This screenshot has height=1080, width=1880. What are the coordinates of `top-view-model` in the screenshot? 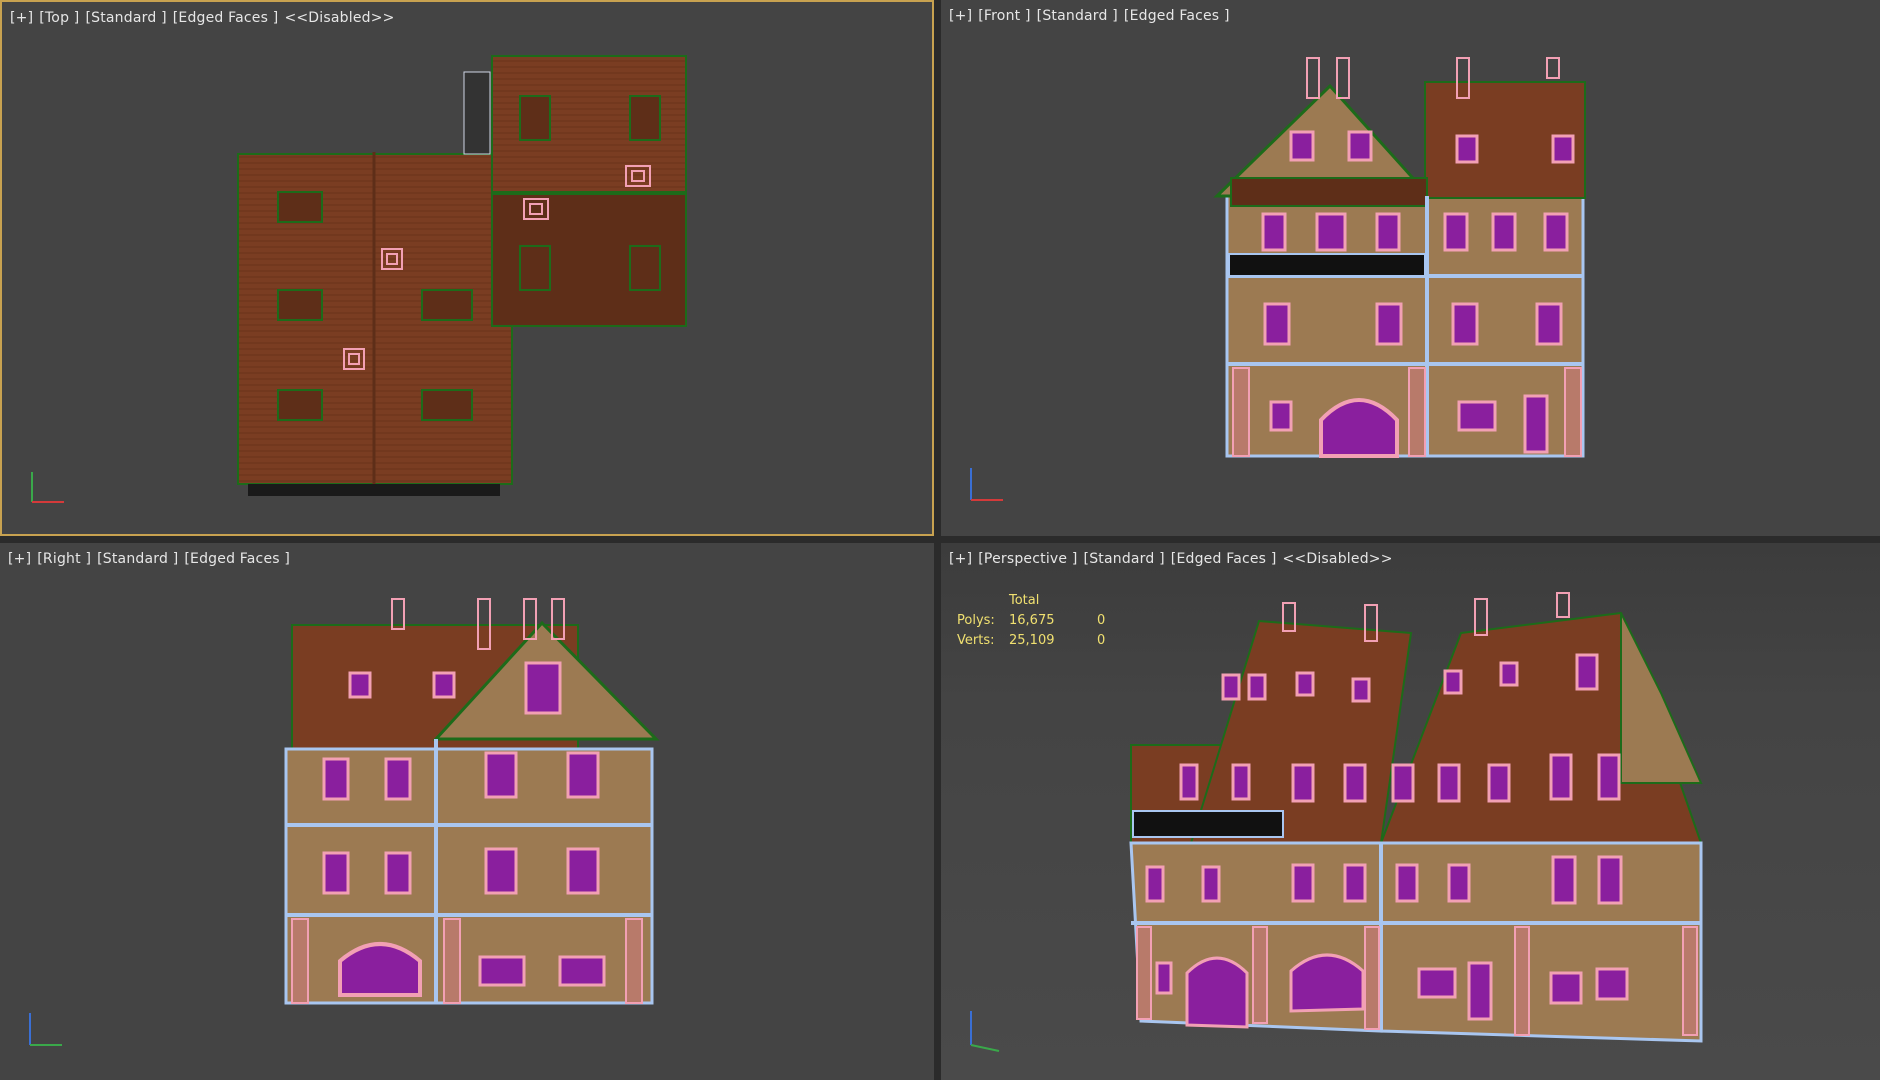 It's located at (359, 279).